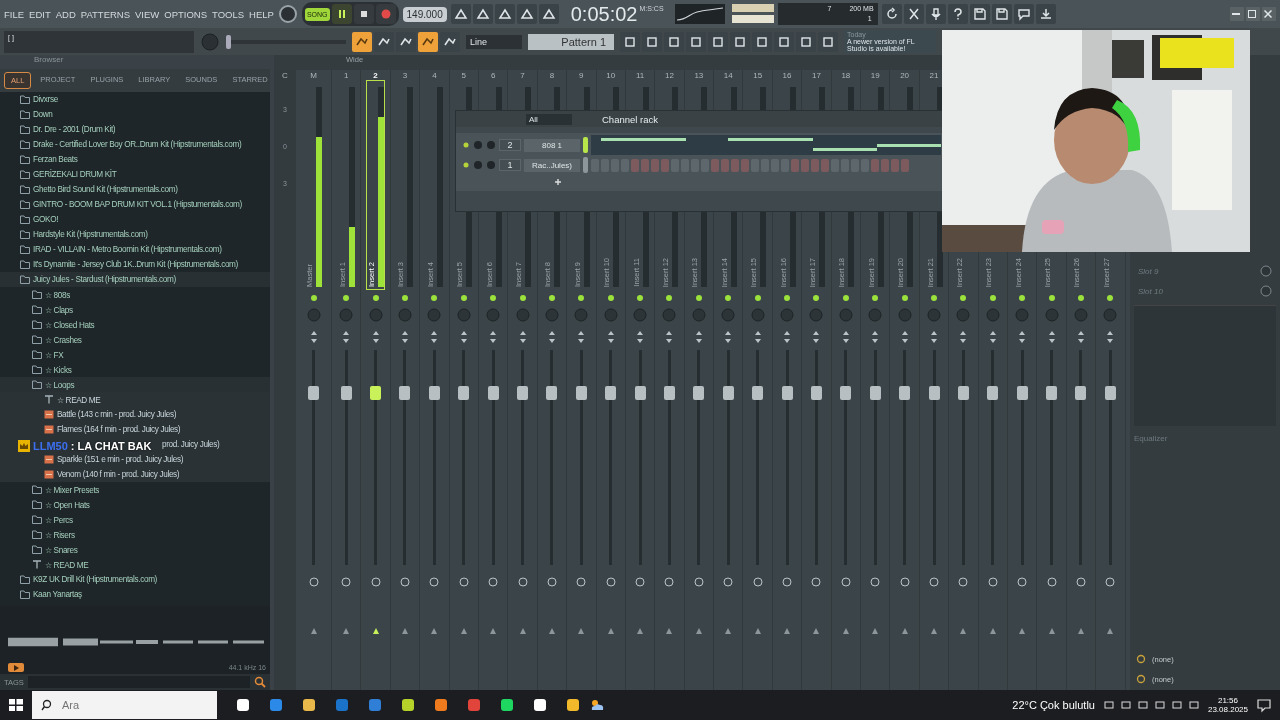 This screenshot has height=720, width=1280. What do you see at coordinates (510, 165) in the screenshot?
I see `mixer-track-number: 1` at bounding box center [510, 165].